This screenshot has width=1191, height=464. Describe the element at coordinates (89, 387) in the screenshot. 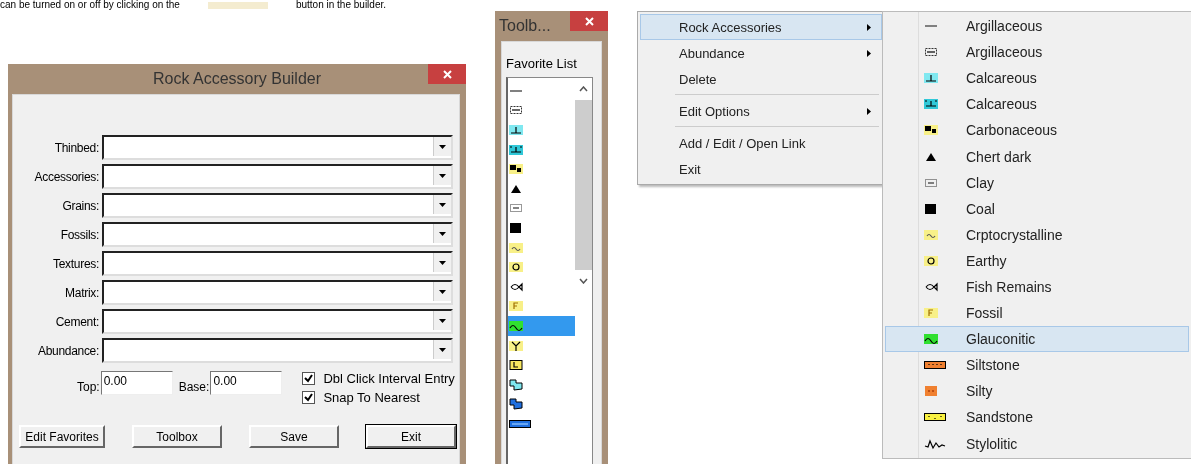

I see `field-label: Top:` at that location.